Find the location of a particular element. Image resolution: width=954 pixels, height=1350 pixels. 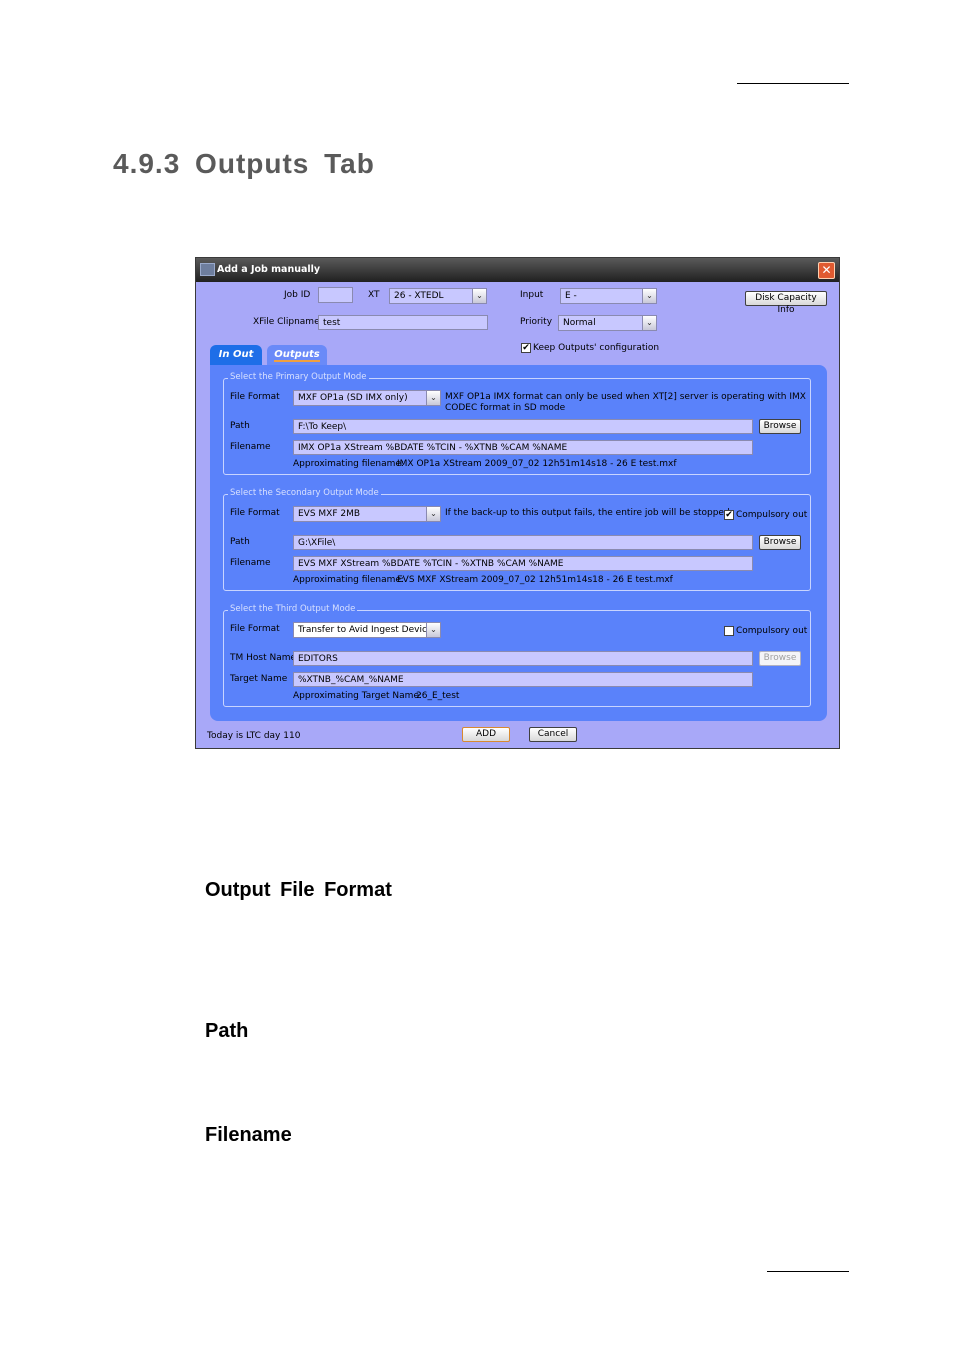

priority-select-value: Normal is located at coordinates (579, 323).